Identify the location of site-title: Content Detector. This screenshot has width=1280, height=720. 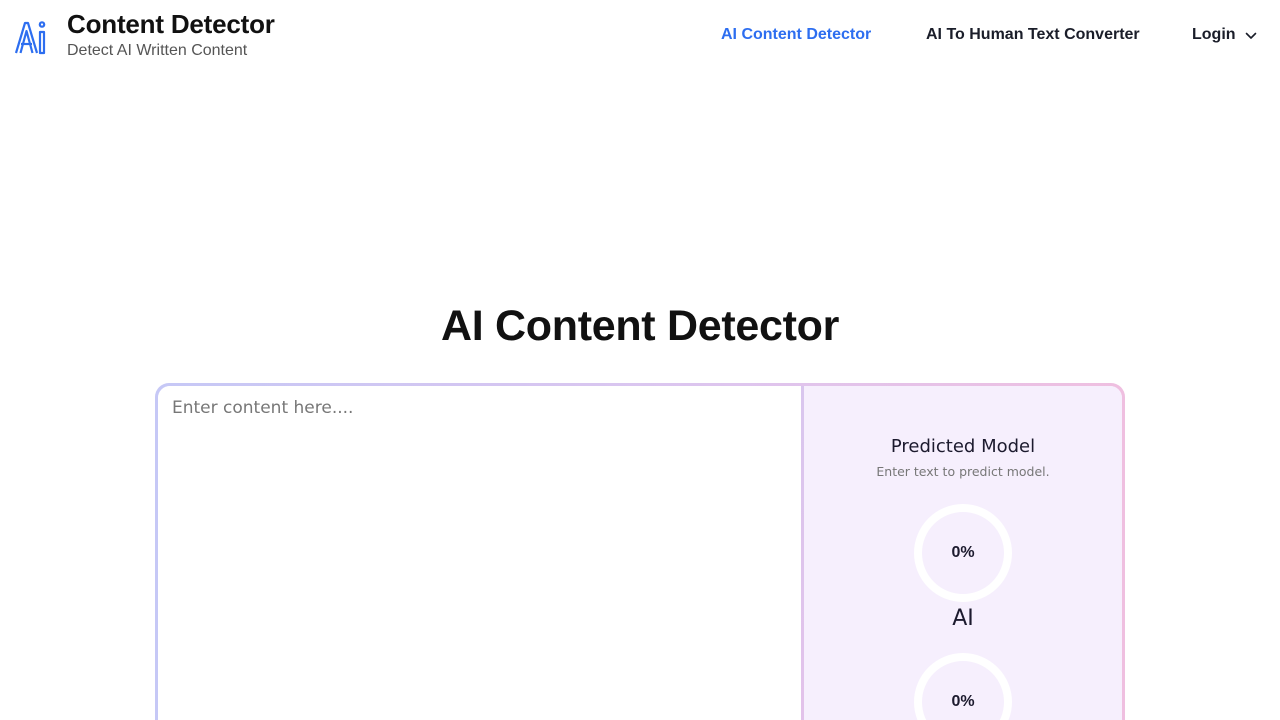
(171, 24).